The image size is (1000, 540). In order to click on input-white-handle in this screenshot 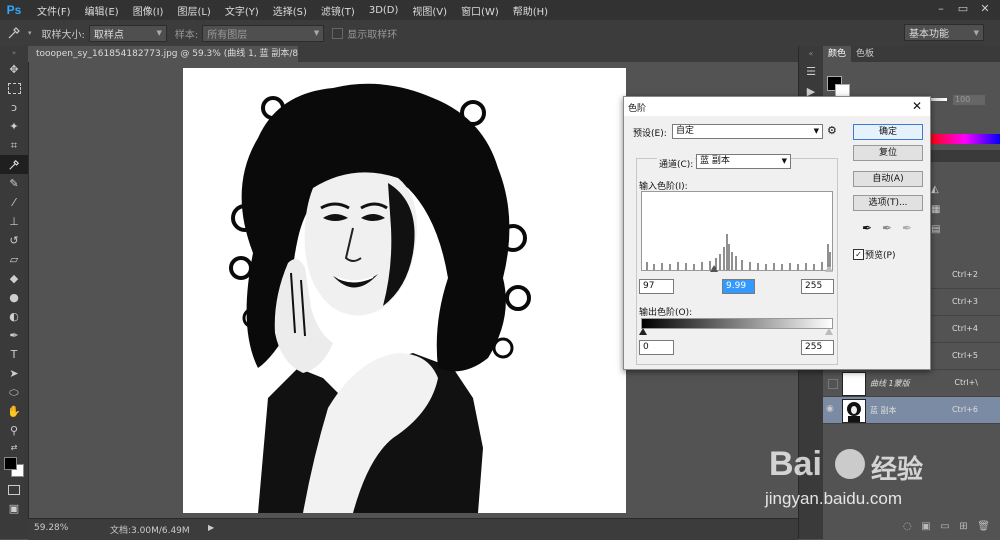, I will do `click(829, 268)`.